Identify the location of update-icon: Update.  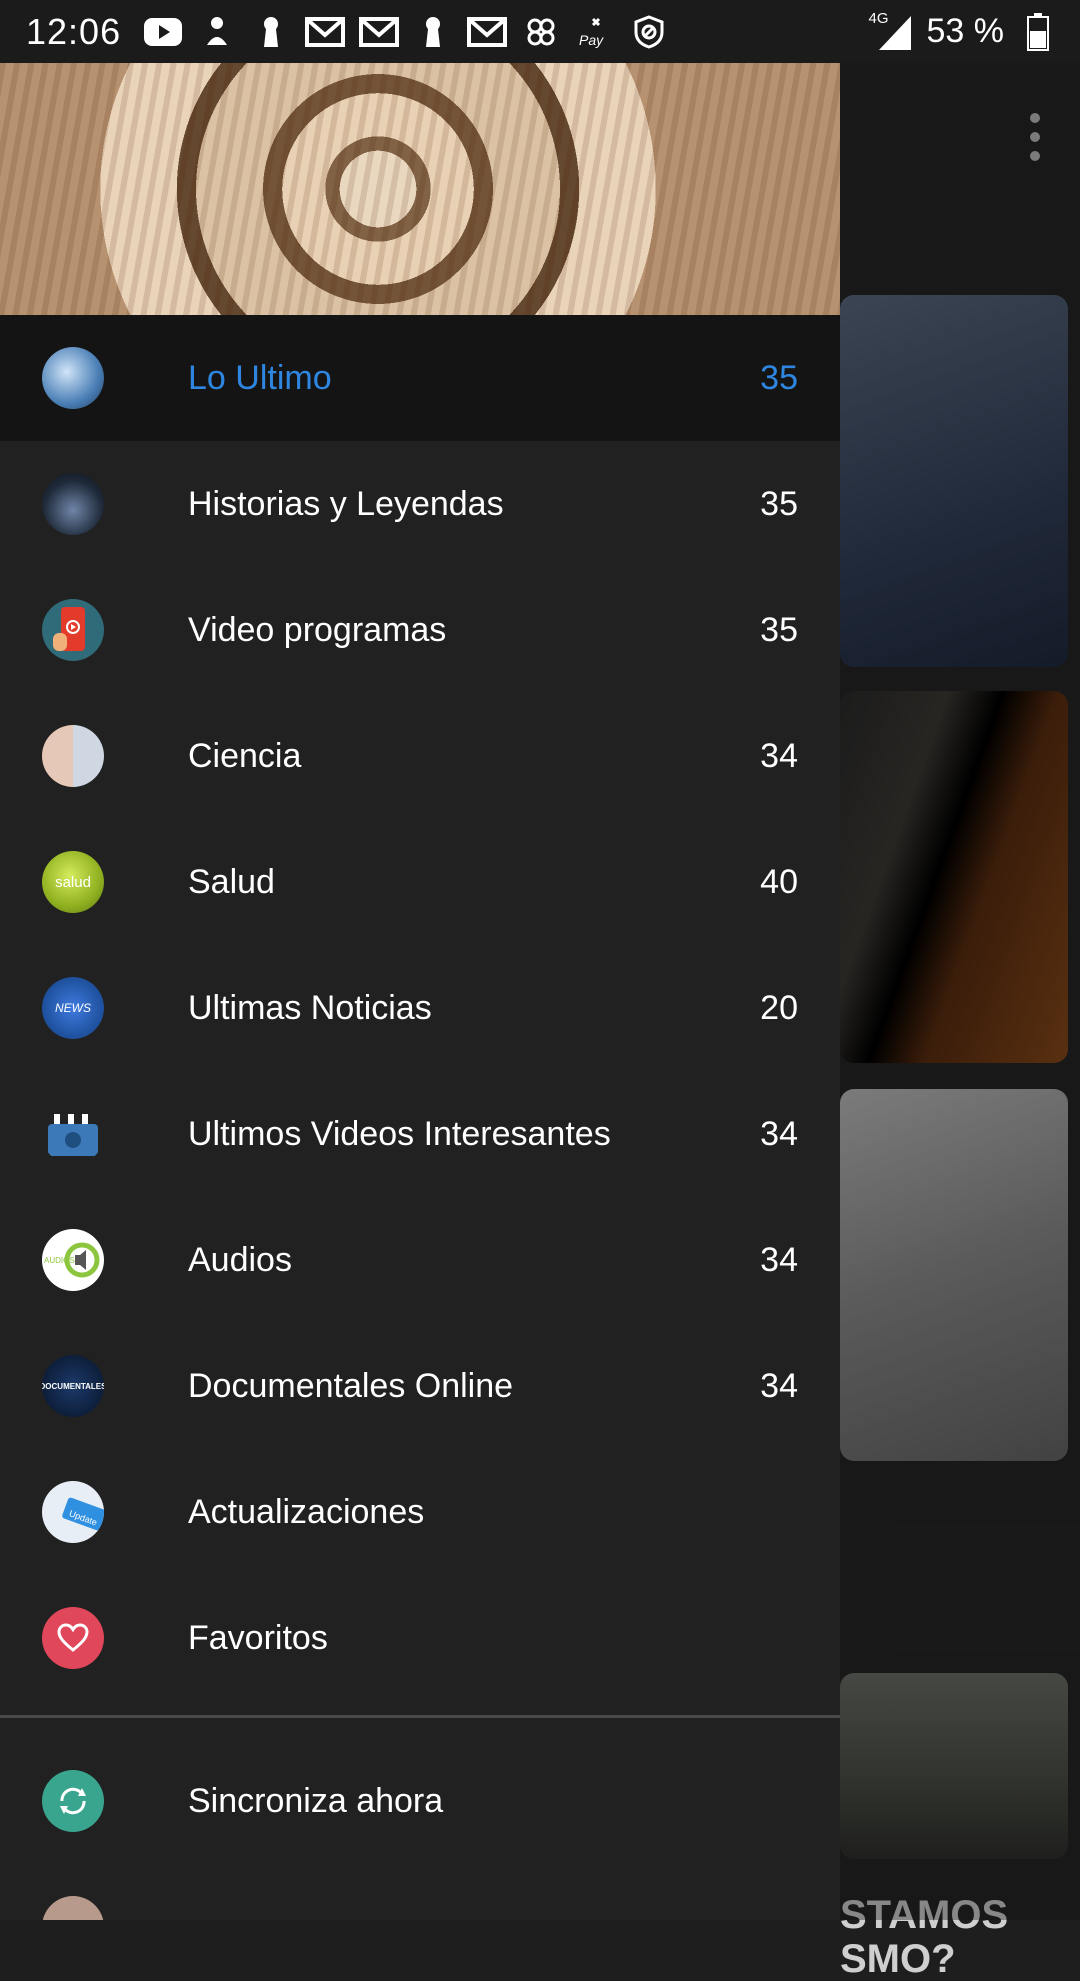
(73, 1512).